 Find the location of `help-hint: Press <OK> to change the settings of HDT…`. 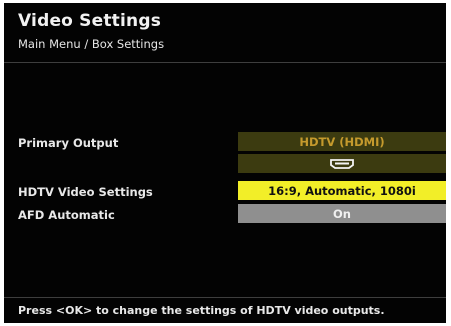

help-hint: Press <OK> to change the settings of HDT… is located at coordinates (201, 310).